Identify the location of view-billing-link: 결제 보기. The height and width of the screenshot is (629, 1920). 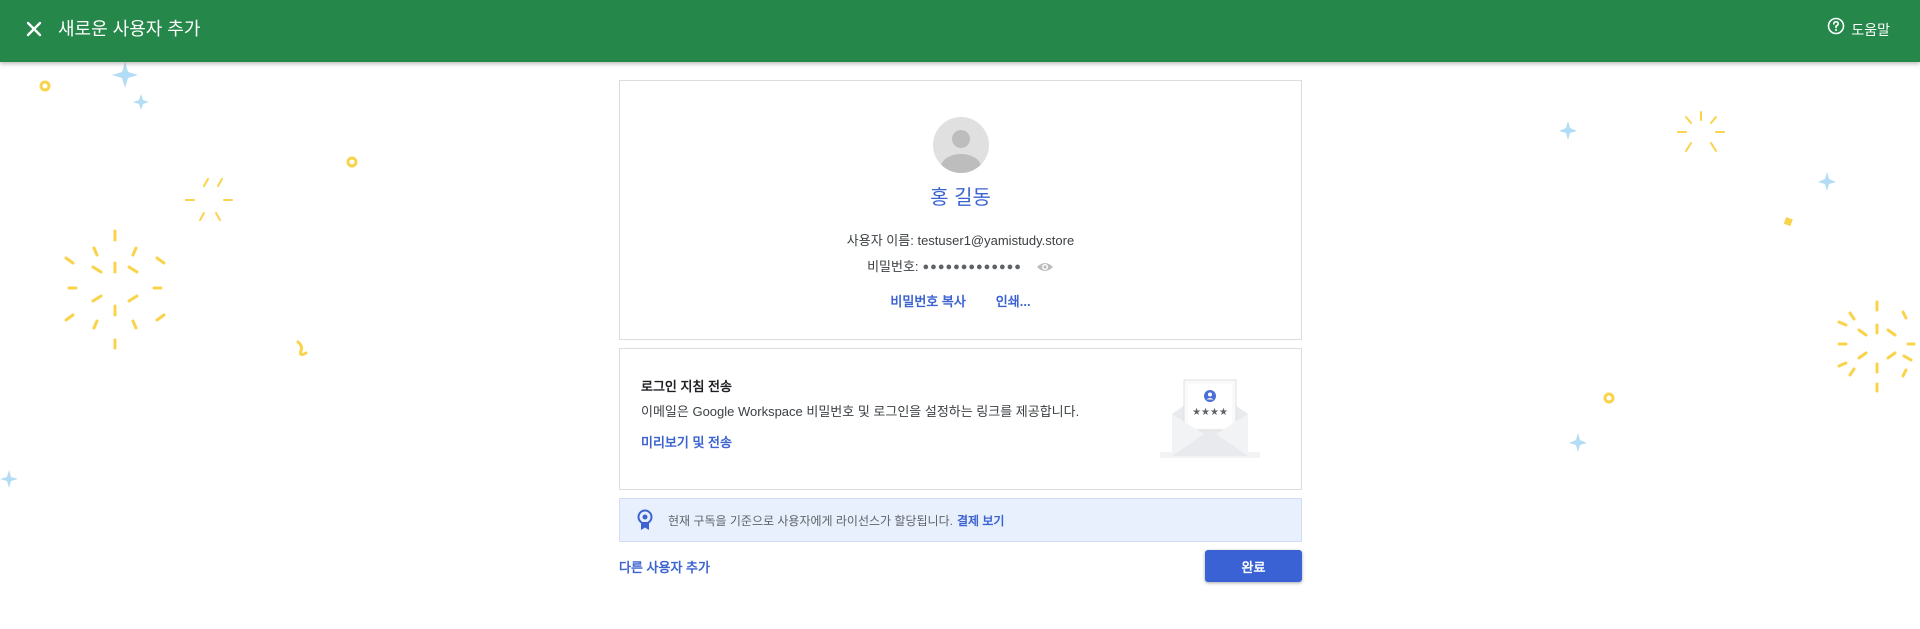
(981, 520).